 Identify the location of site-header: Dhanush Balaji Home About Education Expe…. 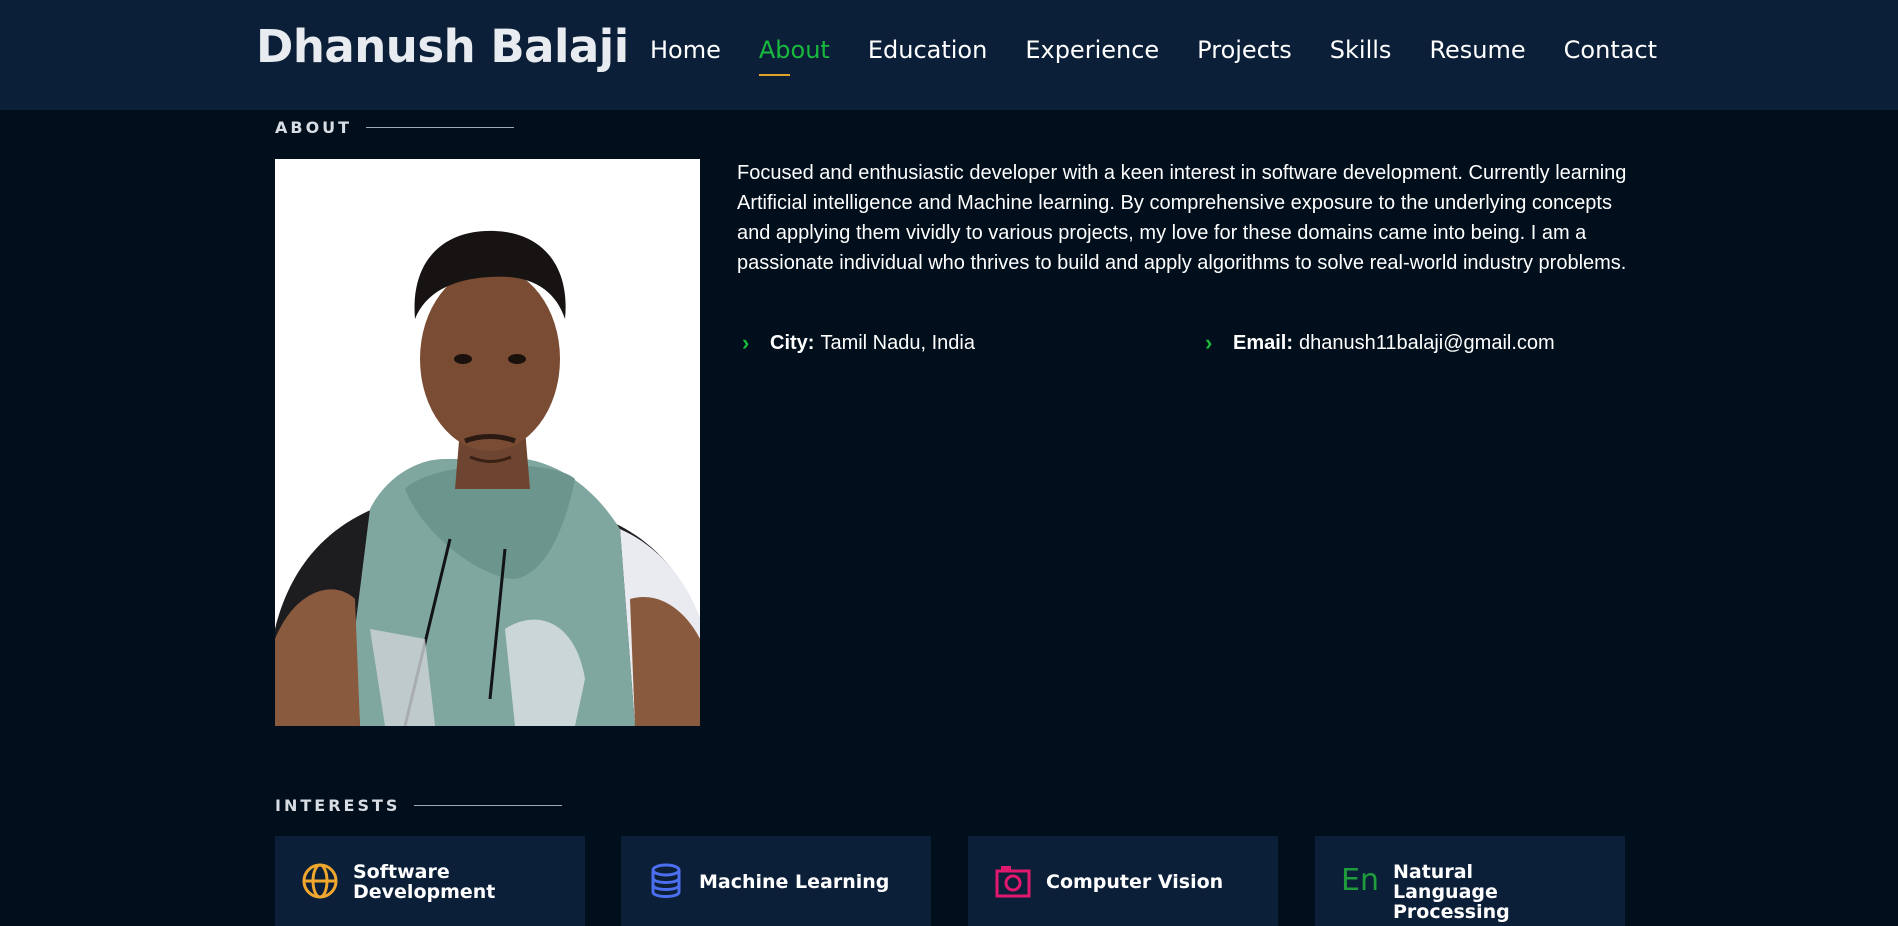
(949, 55).